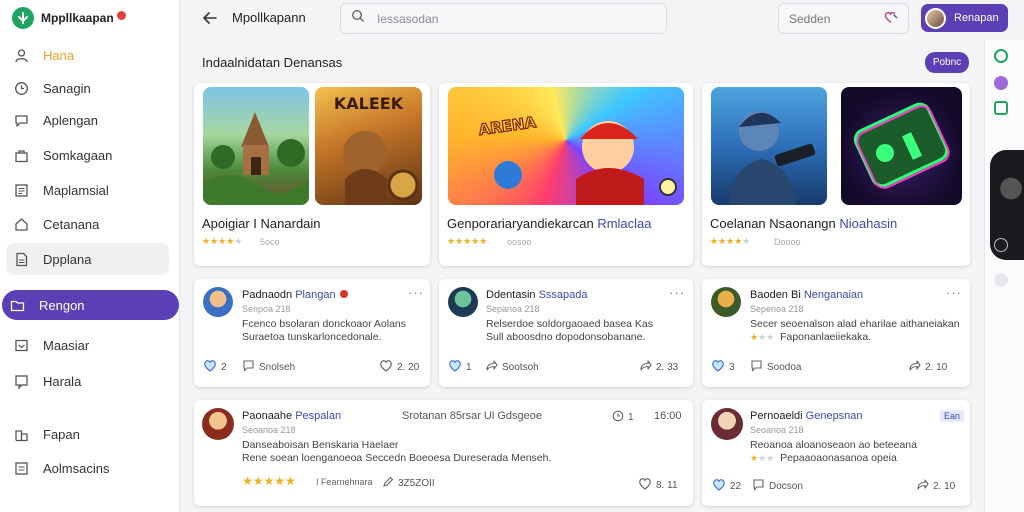 Image resolution: width=1024 pixels, height=512 pixels. Describe the element at coordinates (1001, 245) in the screenshot. I see `settings-icon` at that location.